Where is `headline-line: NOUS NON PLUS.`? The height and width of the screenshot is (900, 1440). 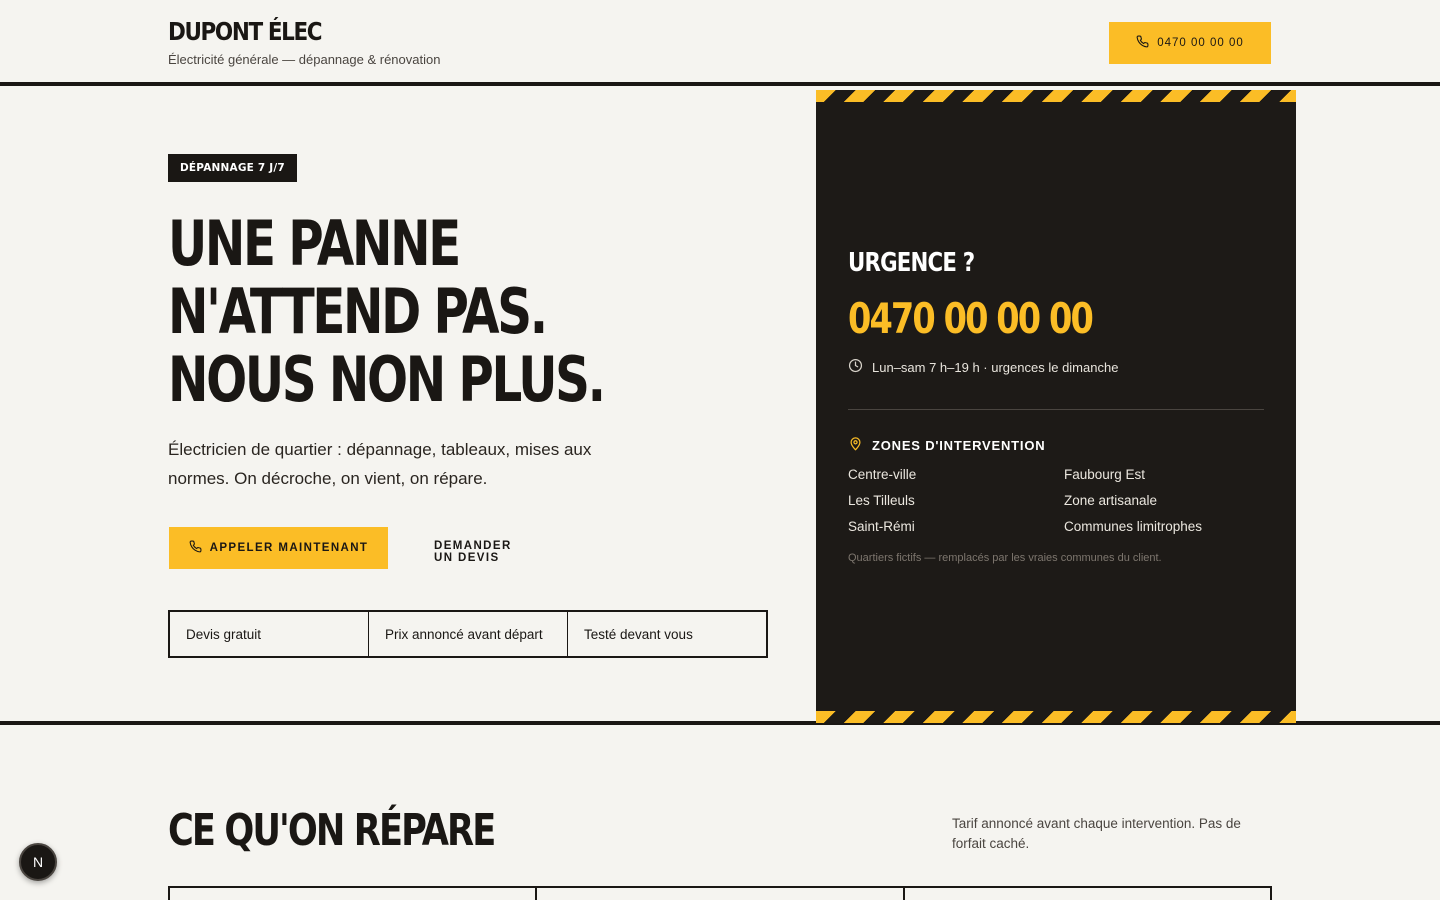 headline-line: NOUS NON PLUS. is located at coordinates (387, 379).